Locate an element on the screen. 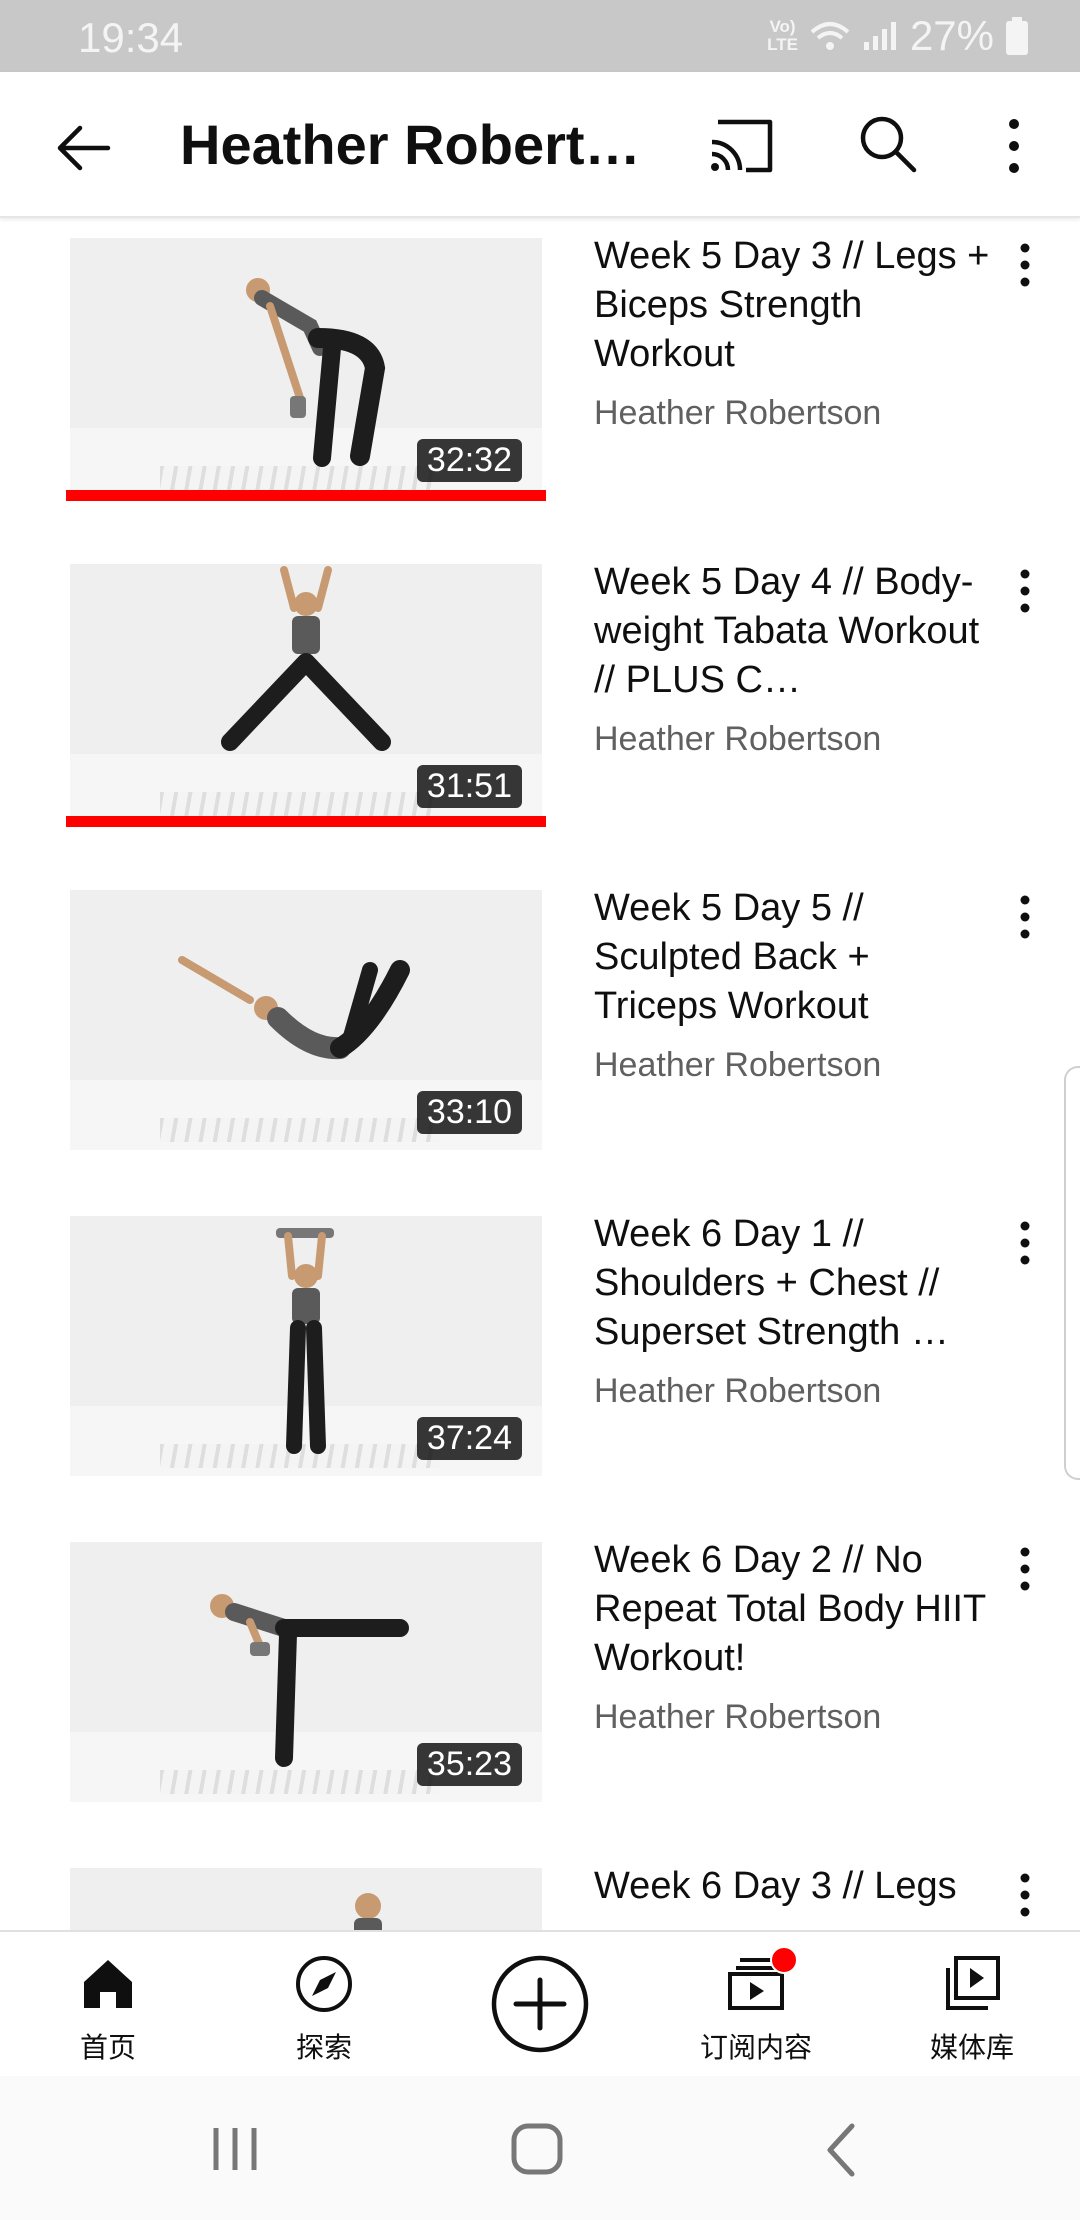  video-duration: 31:51 is located at coordinates (469, 786).